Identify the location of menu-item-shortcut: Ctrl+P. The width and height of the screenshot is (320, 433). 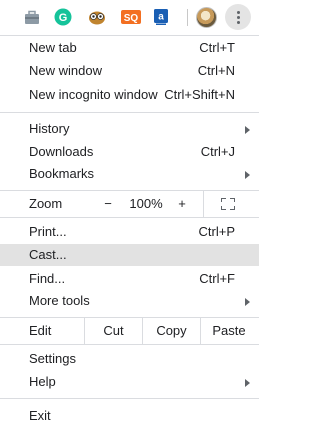
(216, 231).